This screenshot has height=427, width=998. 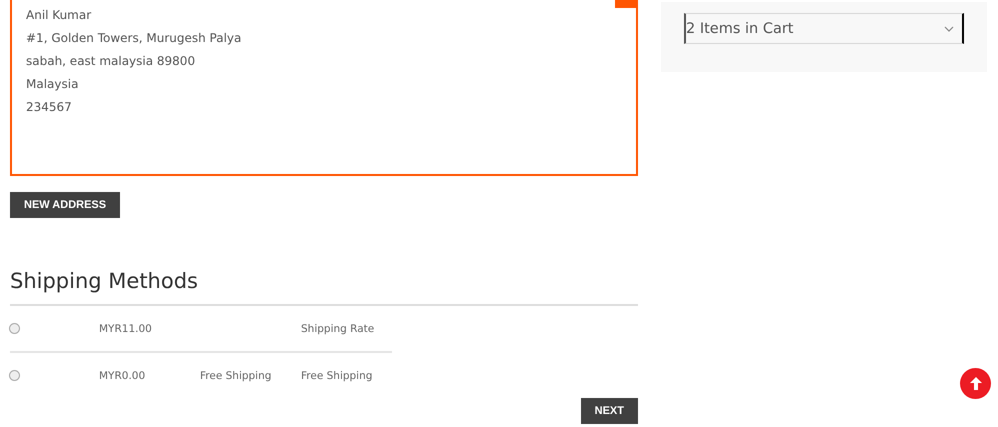 I want to click on arrow-up-icon, so click(x=975, y=383).